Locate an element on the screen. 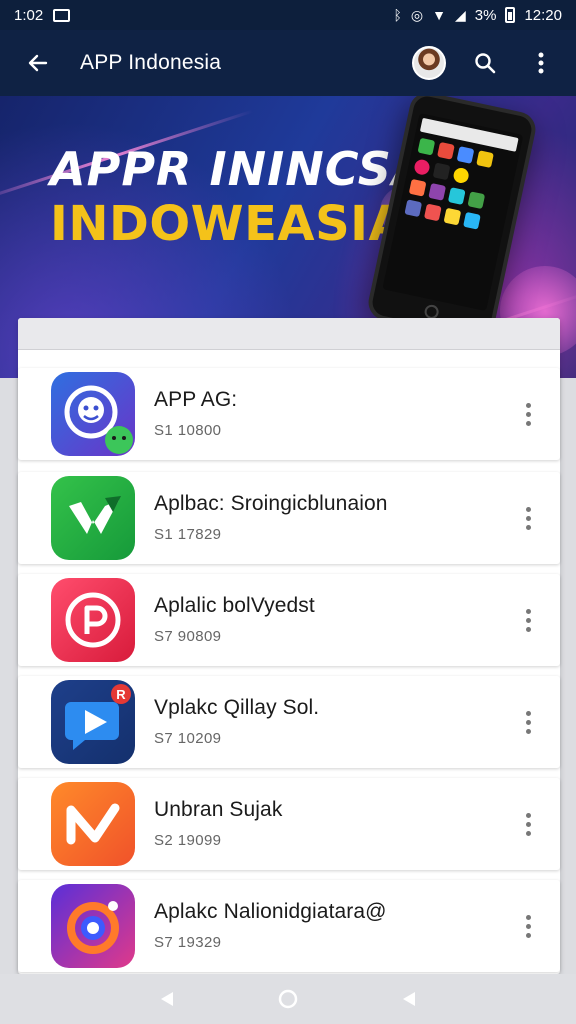  list-item: Aplbac: Sroingicblunaion S1 17829 is located at coordinates (289, 518).